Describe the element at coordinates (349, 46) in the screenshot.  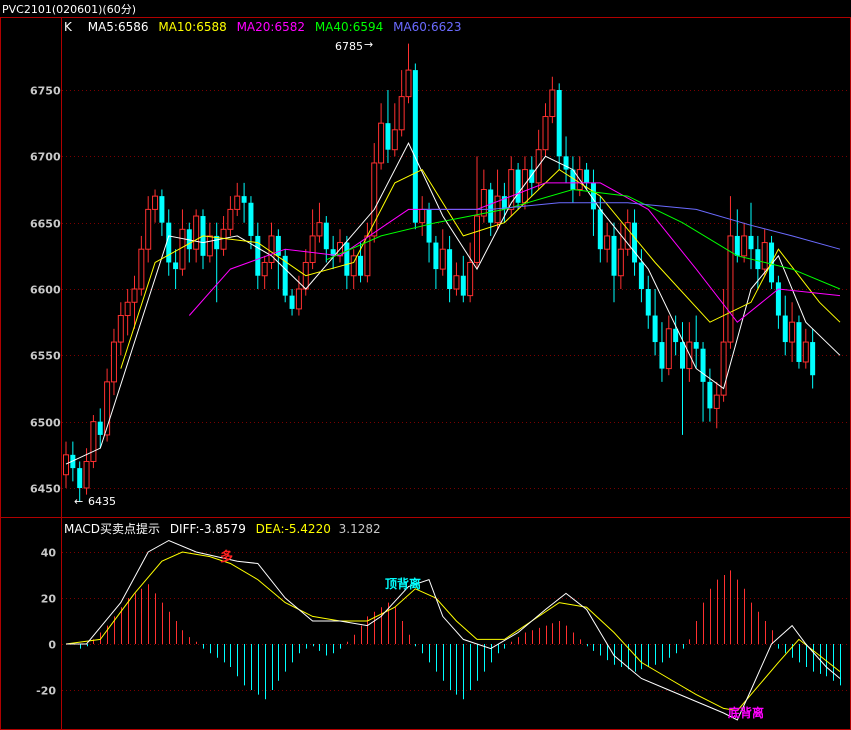
I see `high-marker: 6785` at that location.